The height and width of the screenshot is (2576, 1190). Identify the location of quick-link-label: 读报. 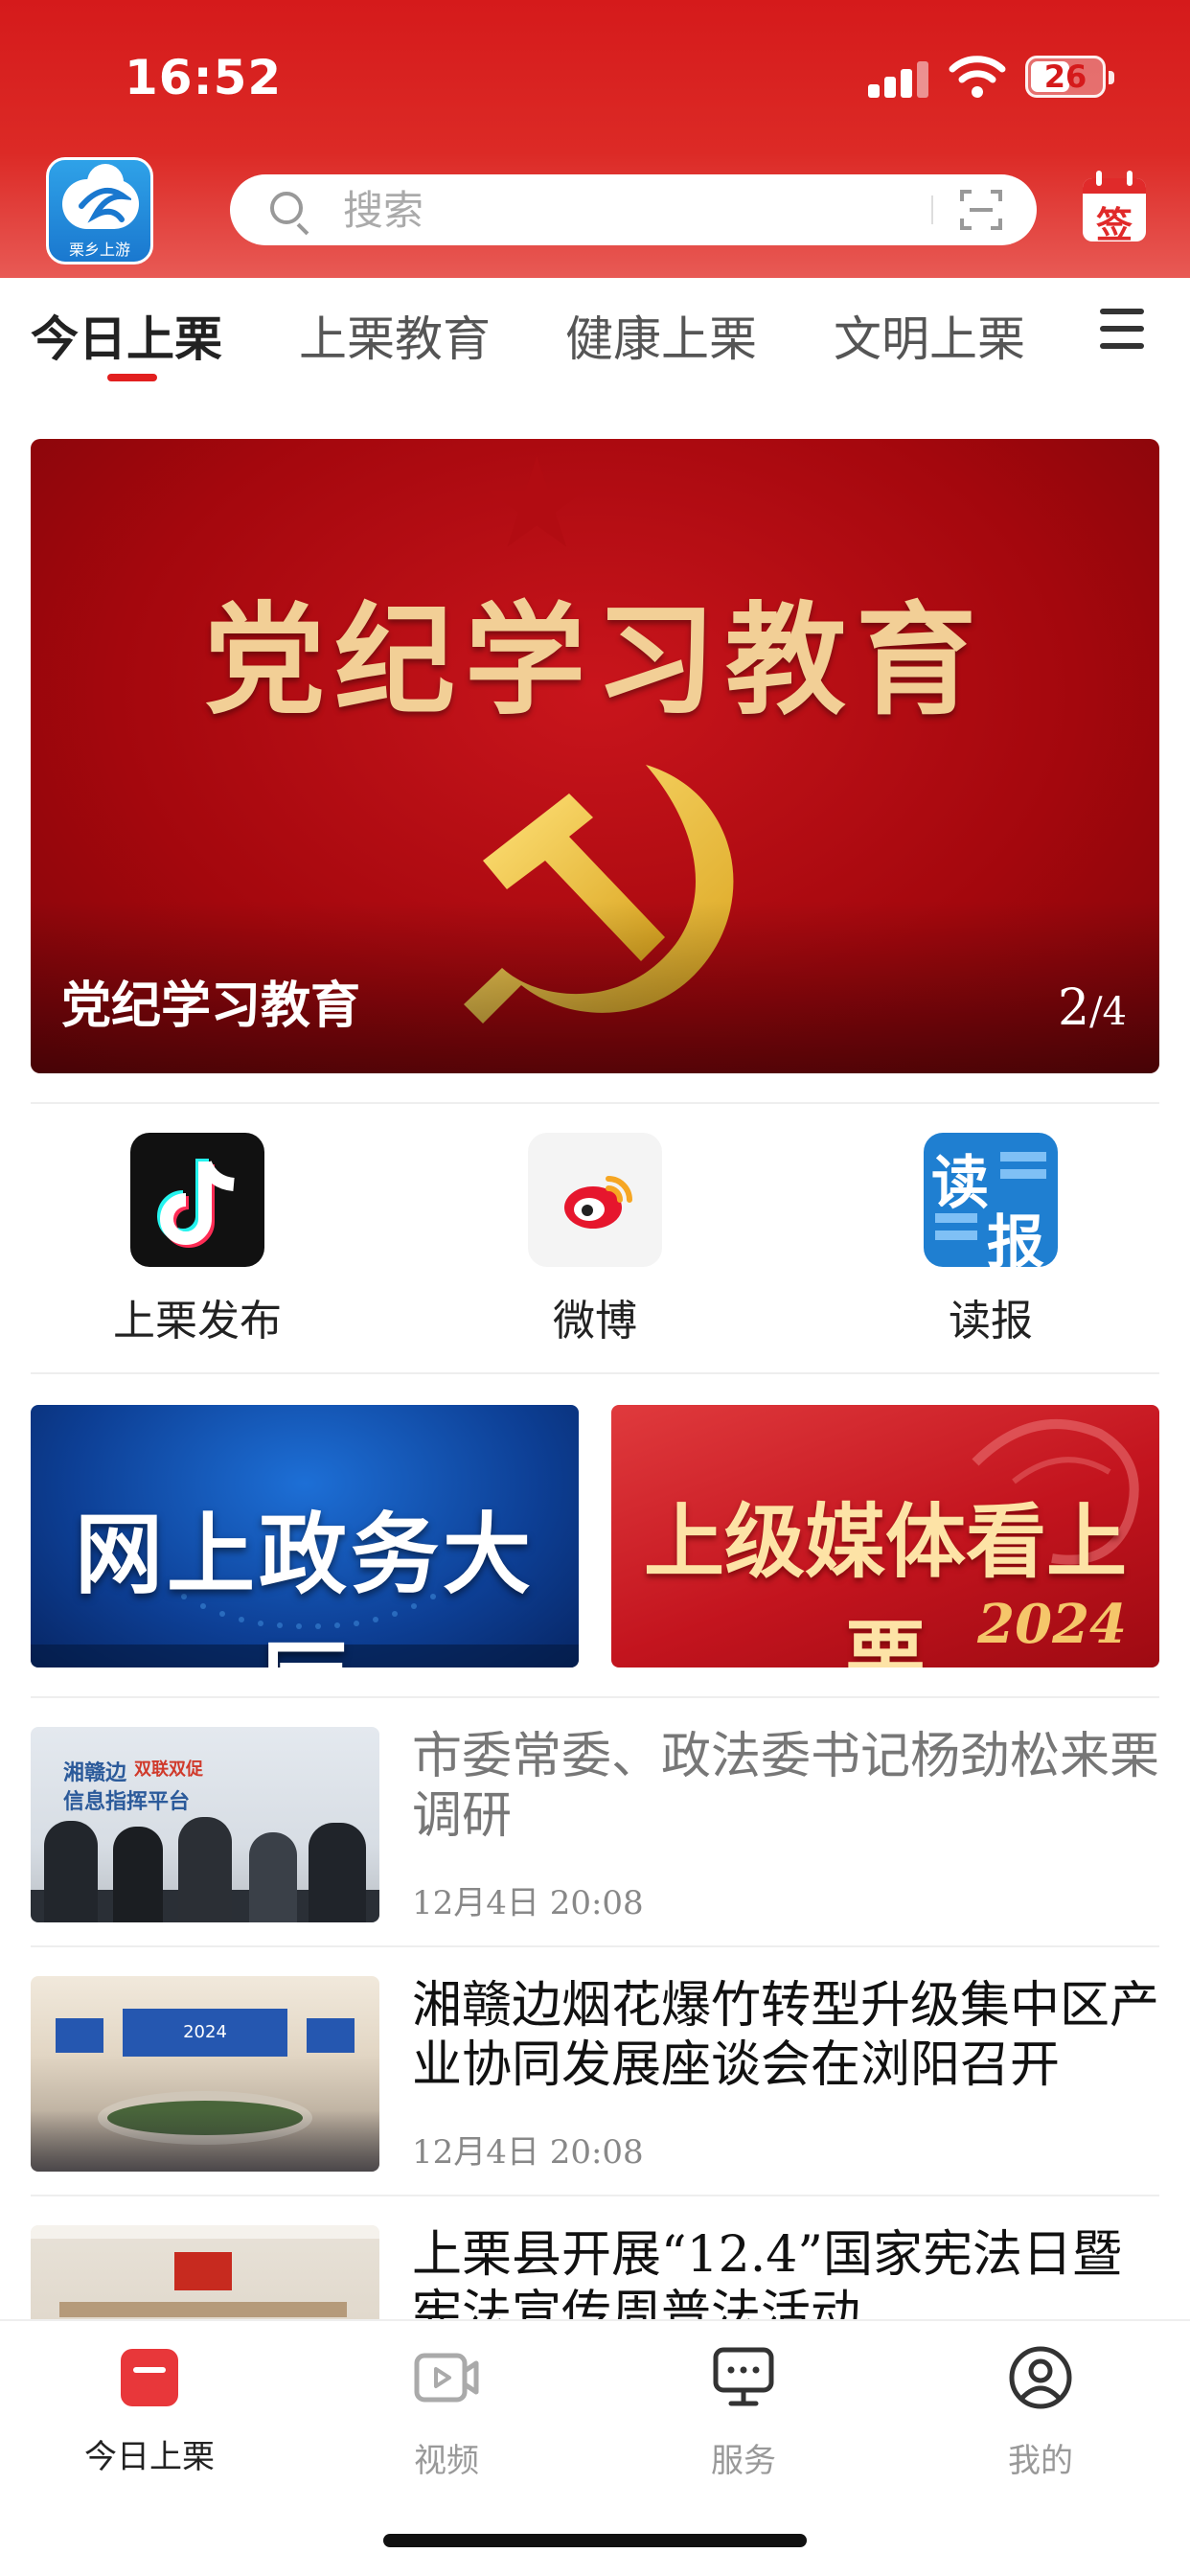
(991, 1321).